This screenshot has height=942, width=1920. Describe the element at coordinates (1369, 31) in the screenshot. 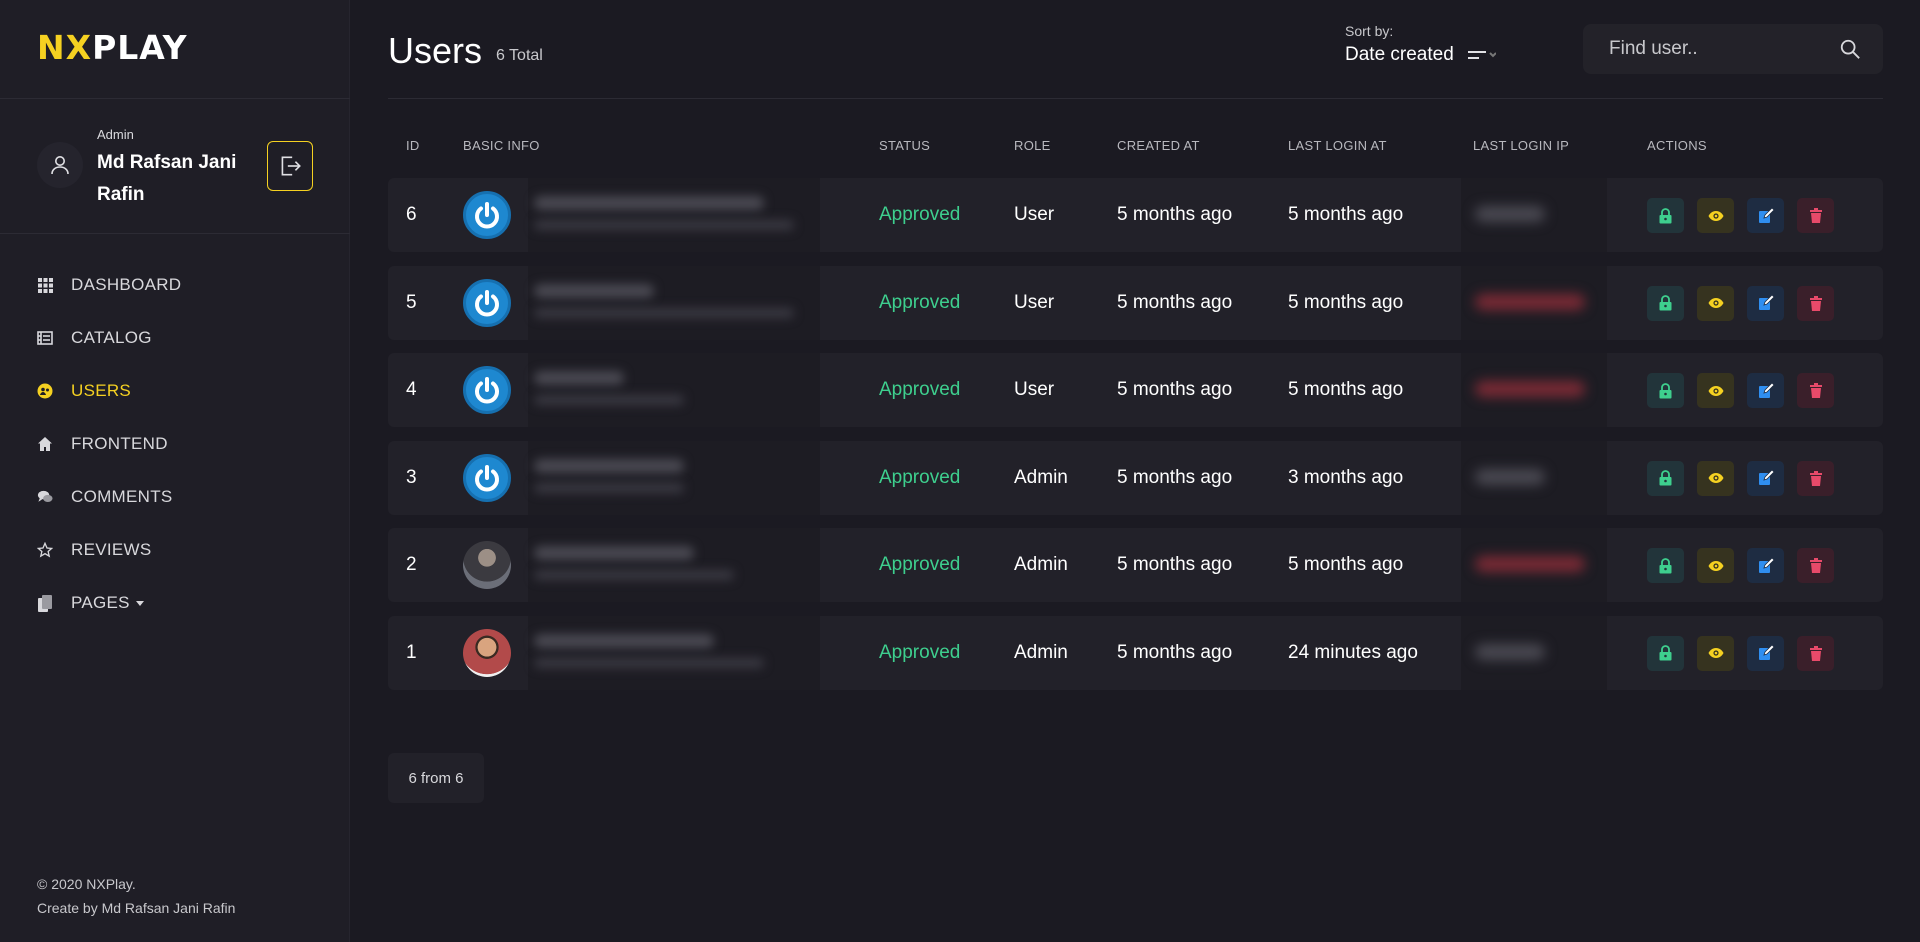

I see `sort-label: Sort by:` at that location.